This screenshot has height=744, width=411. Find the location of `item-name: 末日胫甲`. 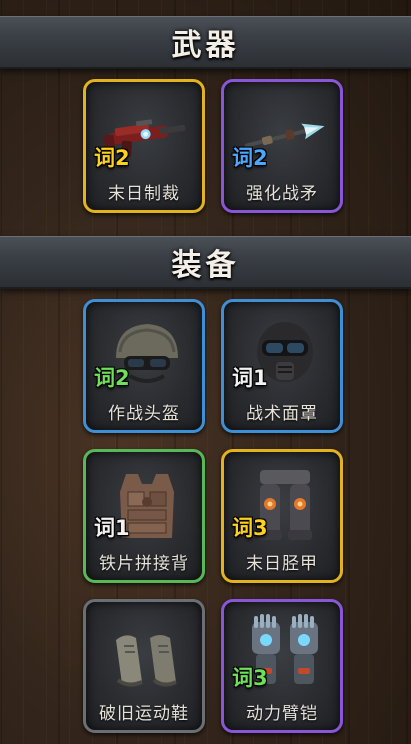

item-name: 末日胫甲 is located at coordinates (282, 564).